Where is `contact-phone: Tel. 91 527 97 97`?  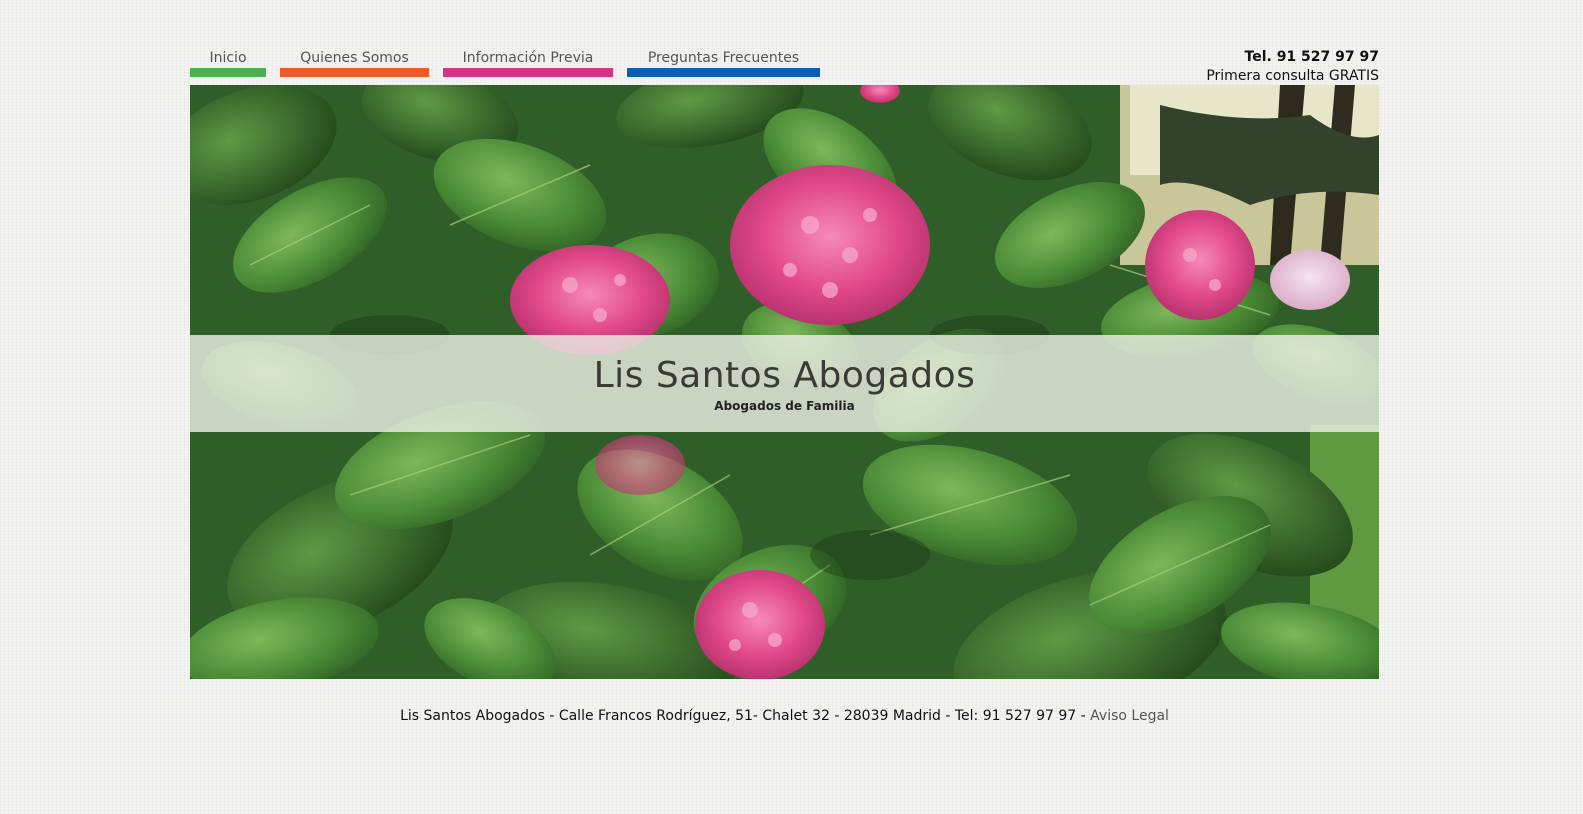 contact-phone: Tel. 91 527 97 97 is located at coordinates (1311, 57).